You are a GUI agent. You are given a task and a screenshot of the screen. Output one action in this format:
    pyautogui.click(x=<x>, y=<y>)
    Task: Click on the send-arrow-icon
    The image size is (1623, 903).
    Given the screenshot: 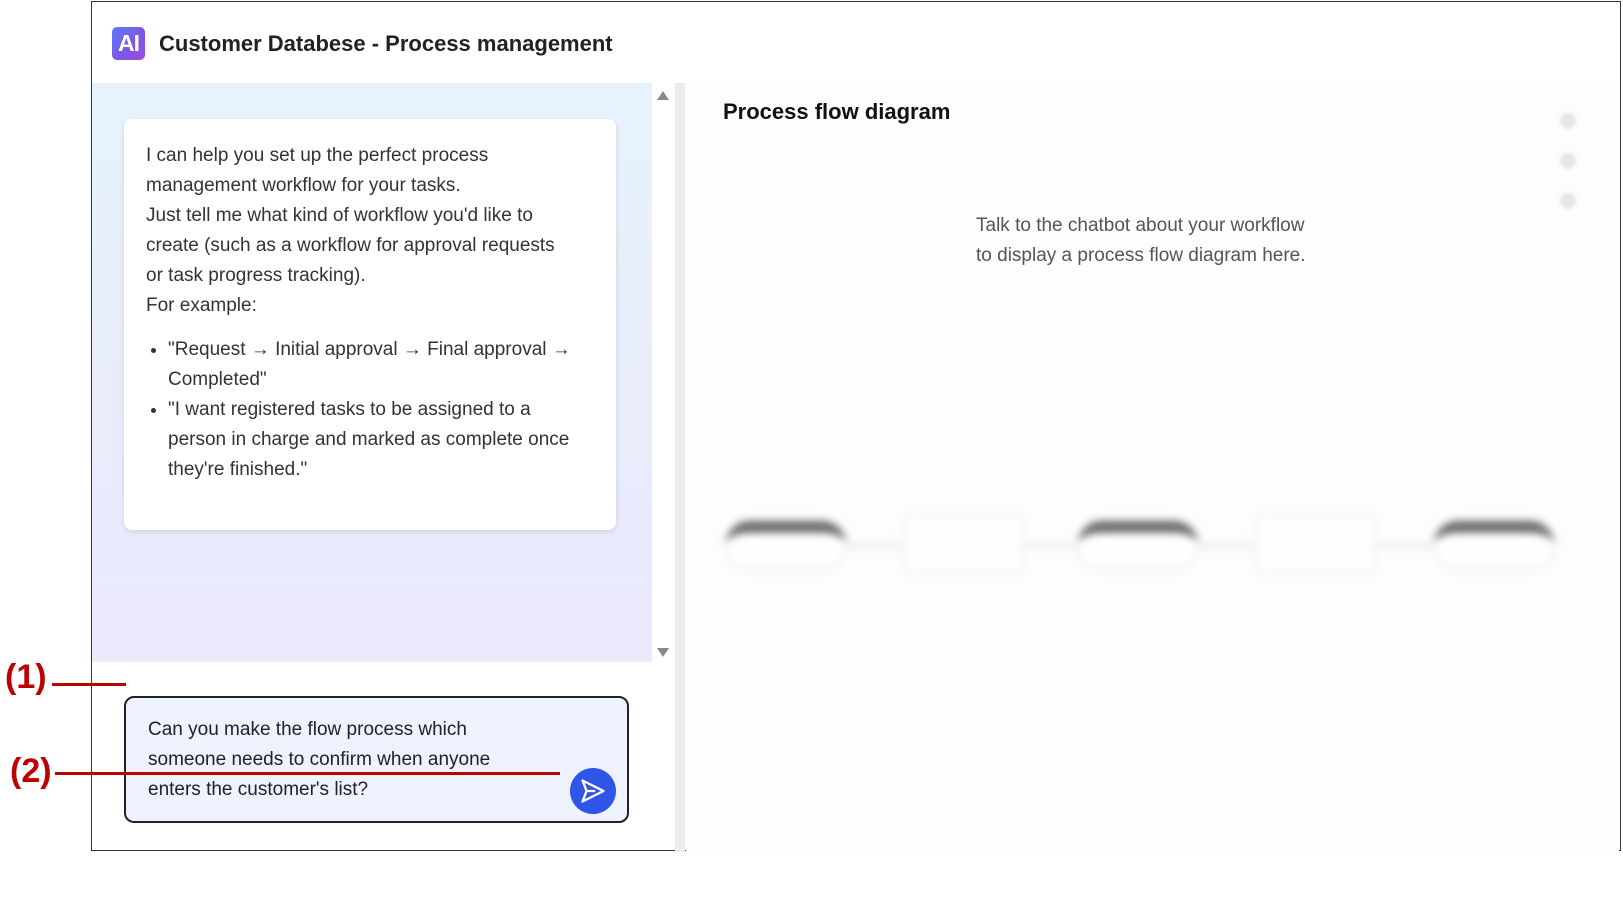 What is the action you would take?
    pyautogui.click(x=593, y=791)
    